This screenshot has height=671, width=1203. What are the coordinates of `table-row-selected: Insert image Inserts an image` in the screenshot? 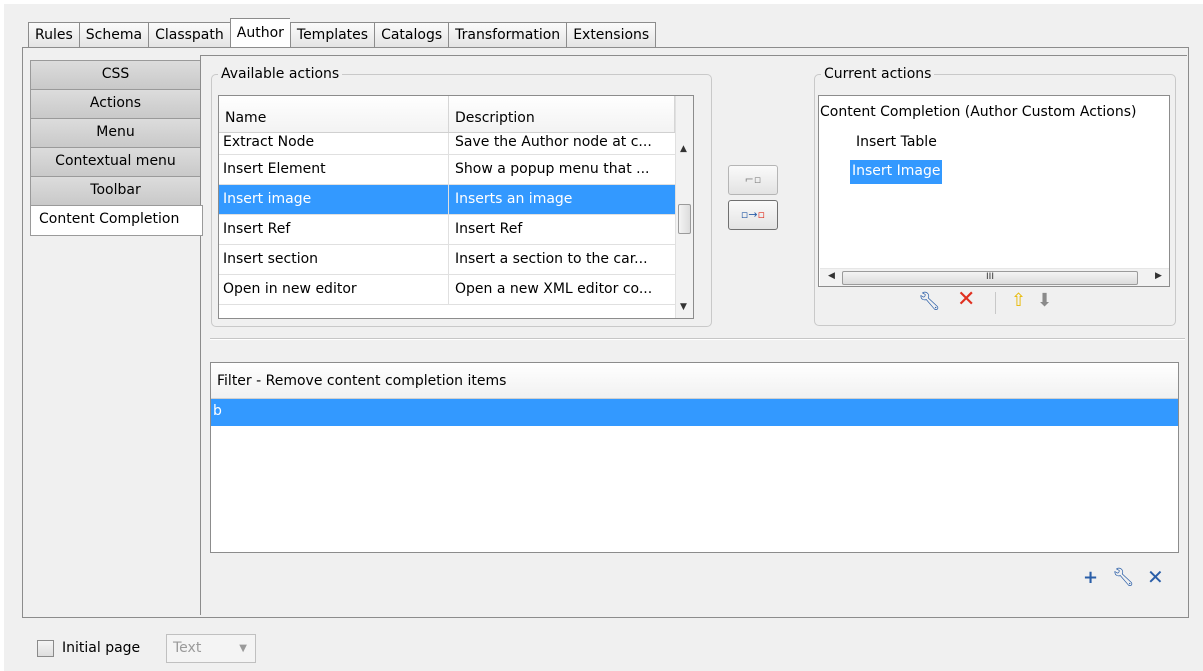 It's located at (456, 200).